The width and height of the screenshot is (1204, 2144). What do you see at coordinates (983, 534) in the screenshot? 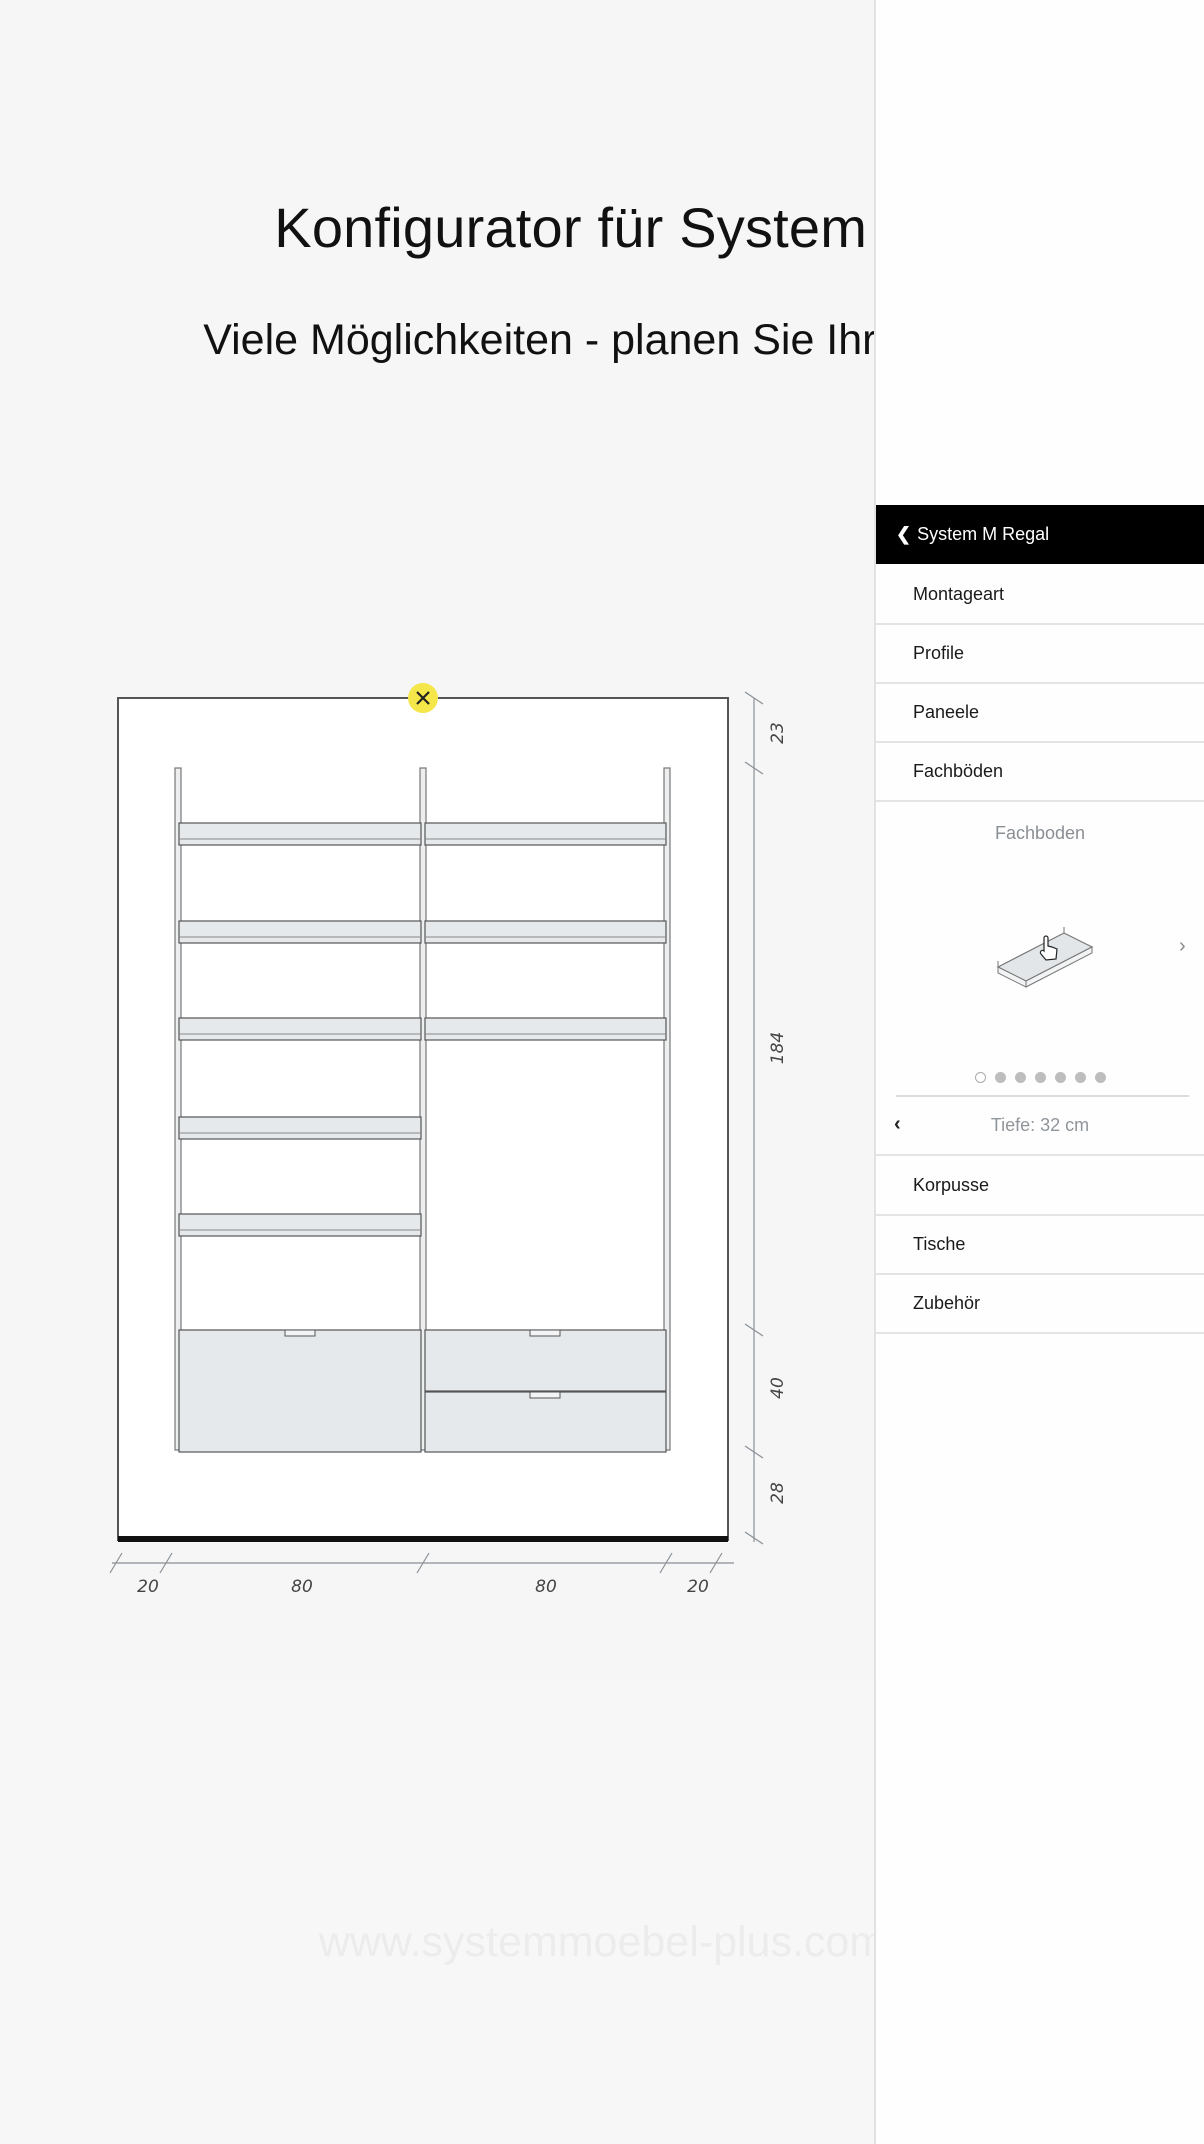
I see `sidebar-header-label: System M Regal` at bounding box center [983, 534].